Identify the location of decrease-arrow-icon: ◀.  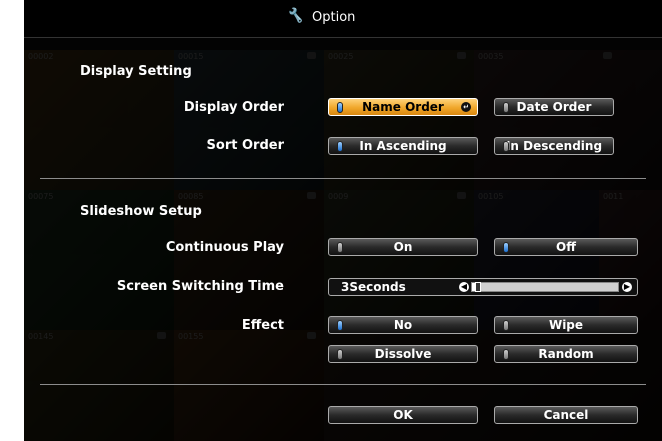
(464, 287).